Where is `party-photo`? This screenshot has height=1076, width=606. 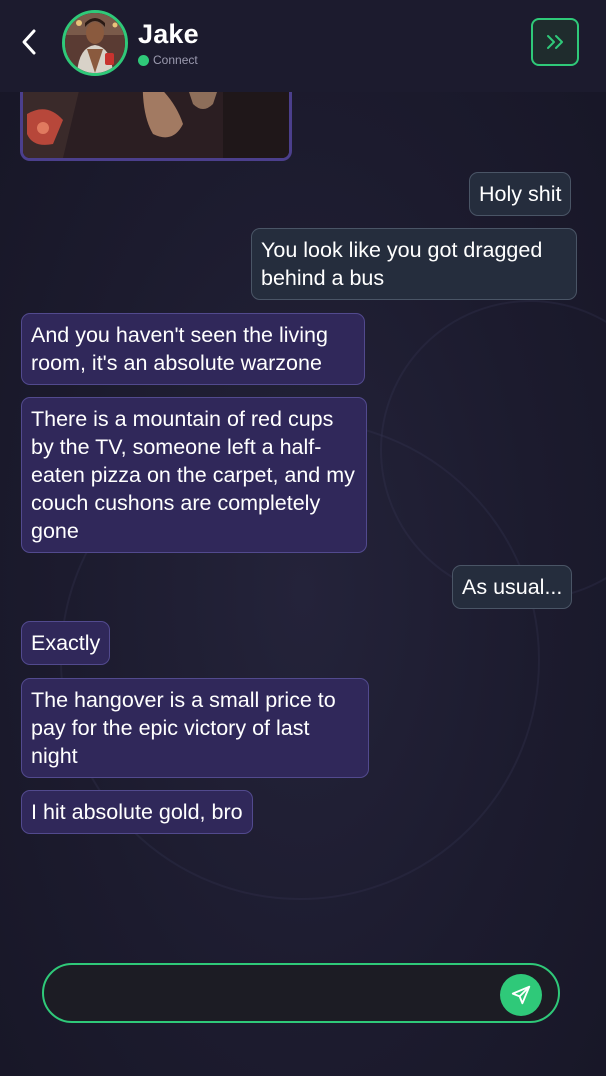
party-photo is located at coordinates (156, 125).